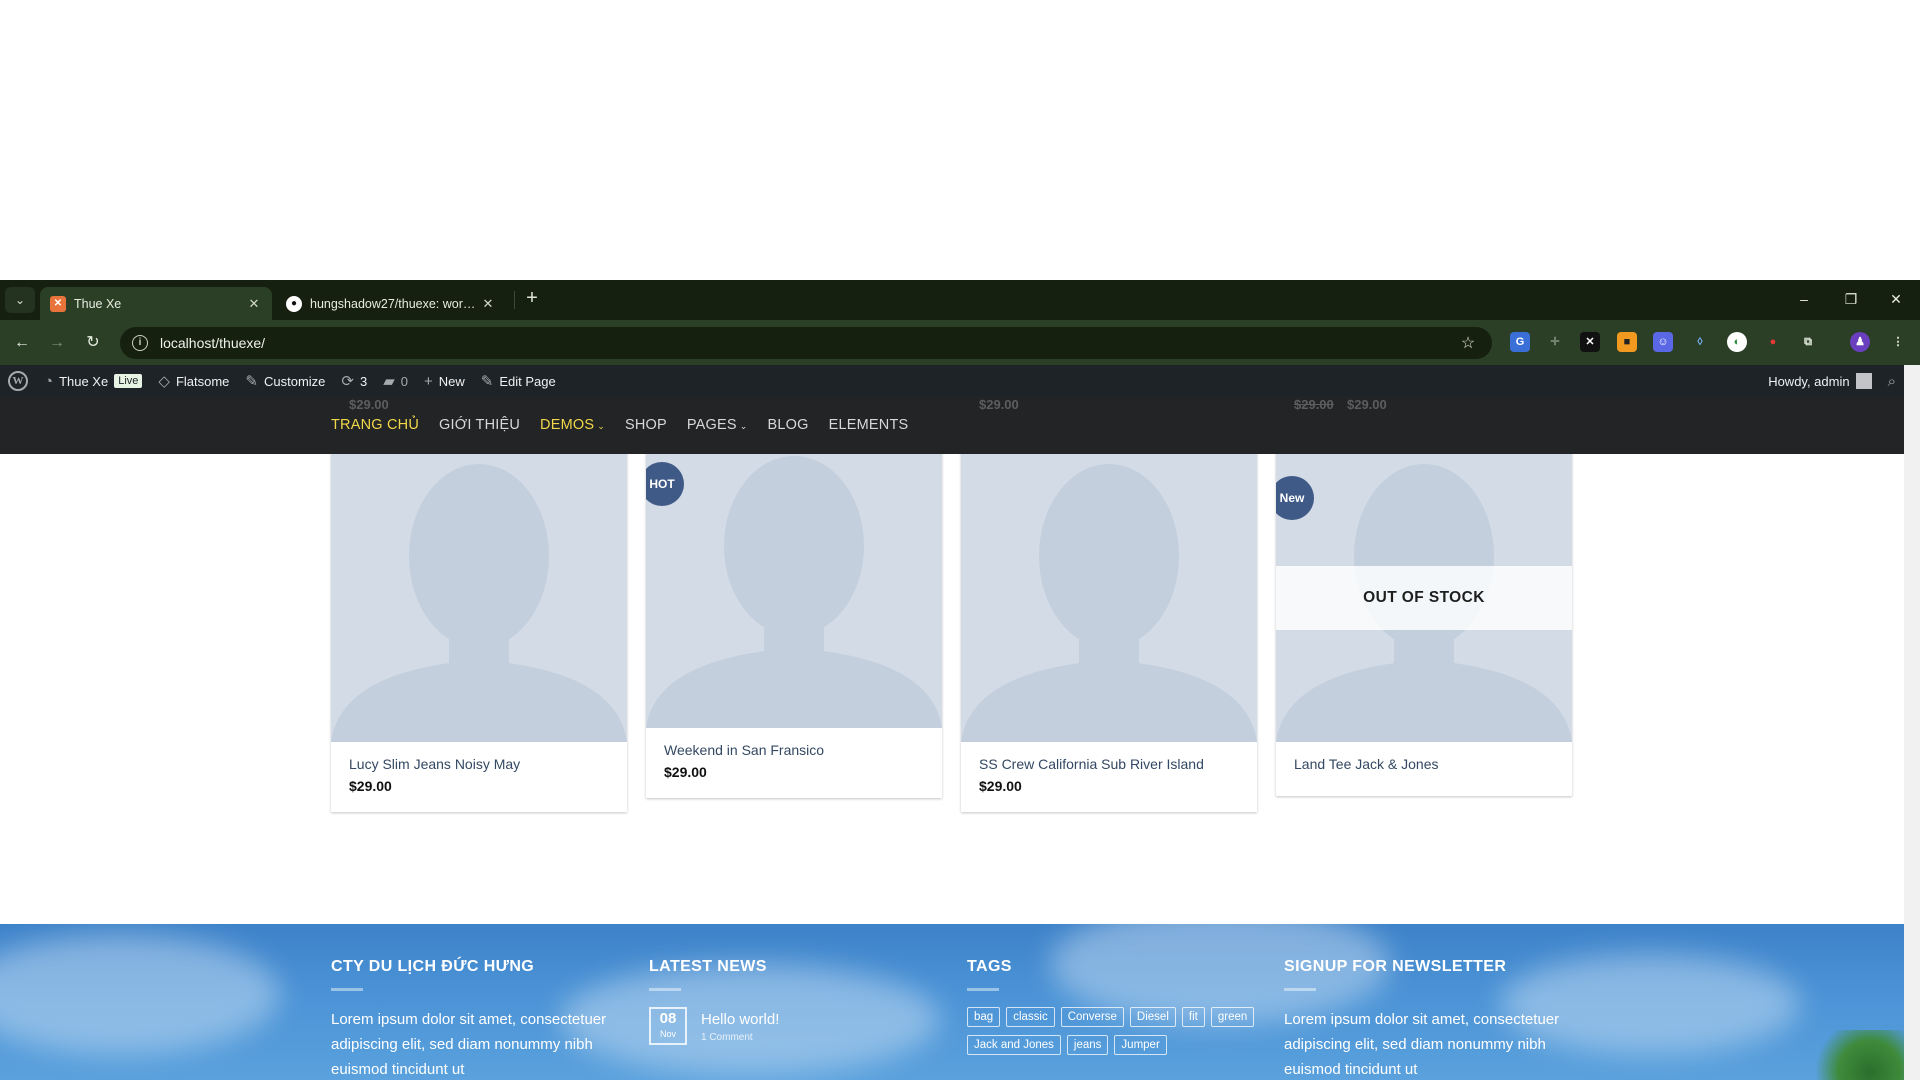 This screenshot has height=1080, width=1920. What do you see at coordinates (444, 381) in the screenshot?
I see `new-content-menu: + New` at bounding box center [444, 381].